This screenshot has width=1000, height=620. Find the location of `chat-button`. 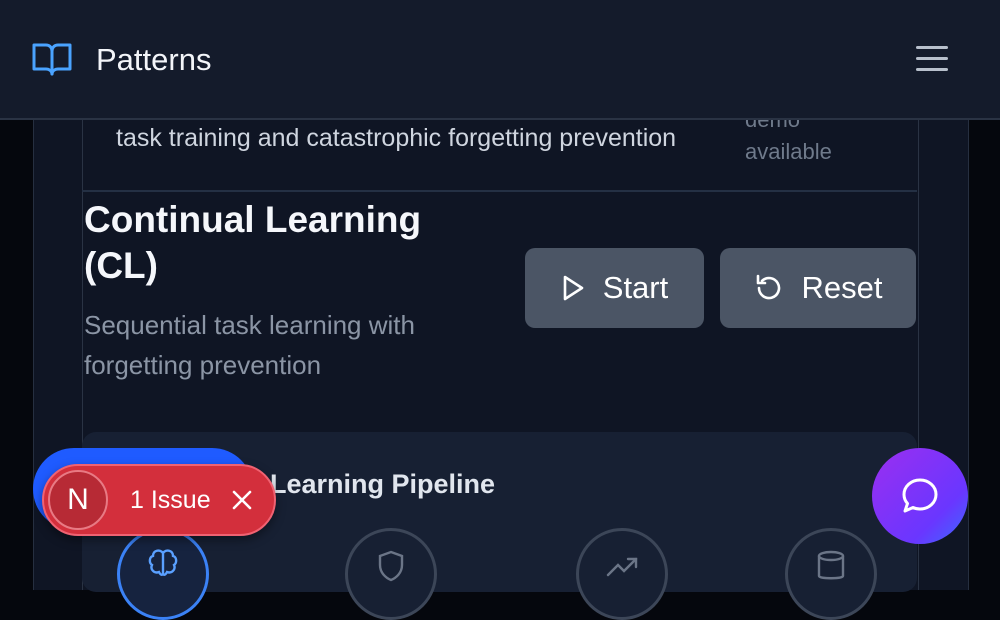

chat-button is located at coordinates (920, 496).